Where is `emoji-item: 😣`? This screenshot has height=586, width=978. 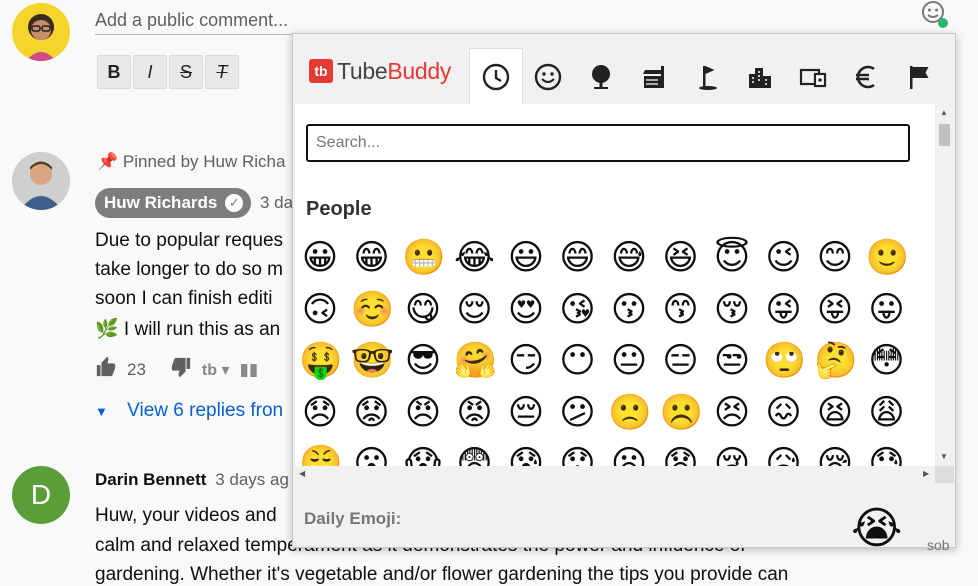 emoji-item: 😣 is located at coordinates (732, 413).